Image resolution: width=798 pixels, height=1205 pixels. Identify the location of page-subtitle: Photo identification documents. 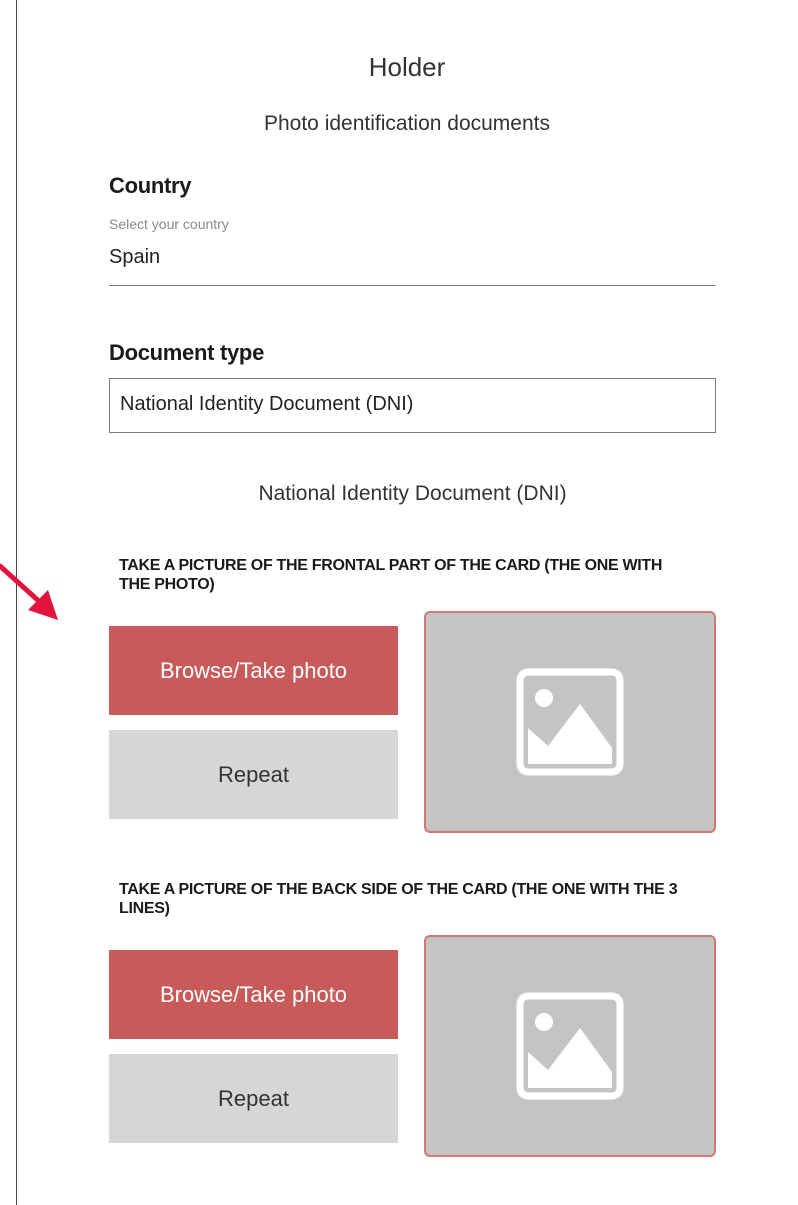
(406, 123).